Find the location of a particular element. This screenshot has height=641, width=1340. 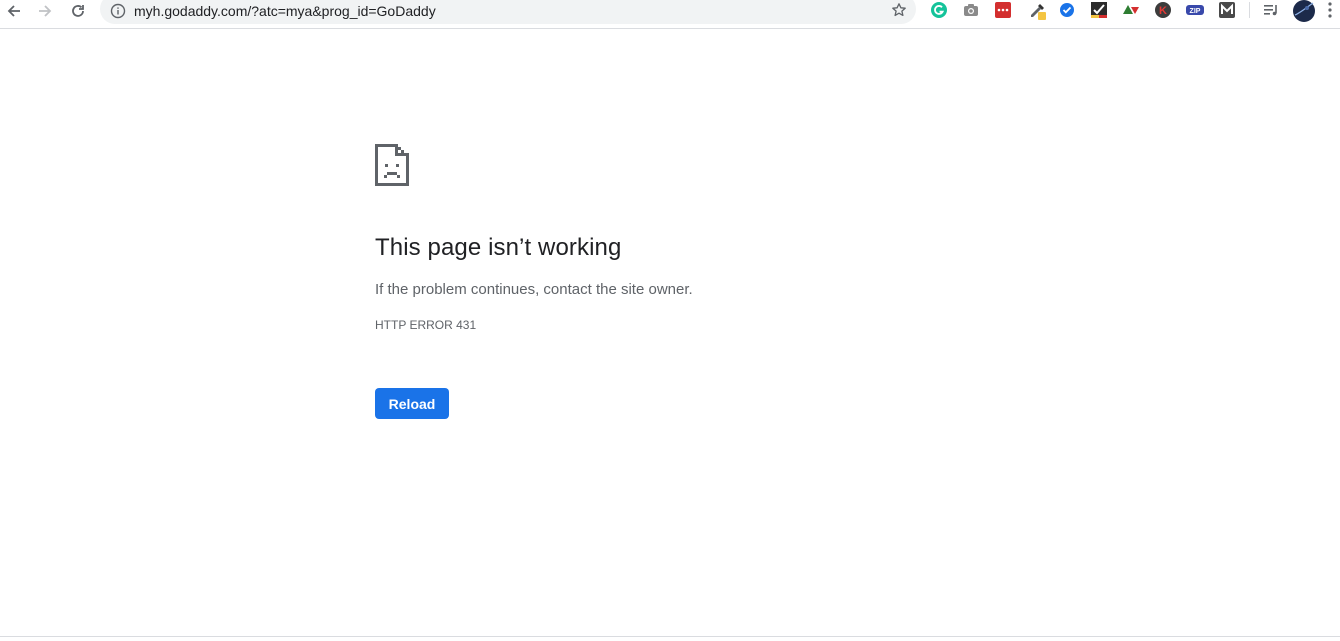

url-text: myh.godaddy.com/?atc=mya&prog_id=GoDaddy is located at coordinates (285, 11).